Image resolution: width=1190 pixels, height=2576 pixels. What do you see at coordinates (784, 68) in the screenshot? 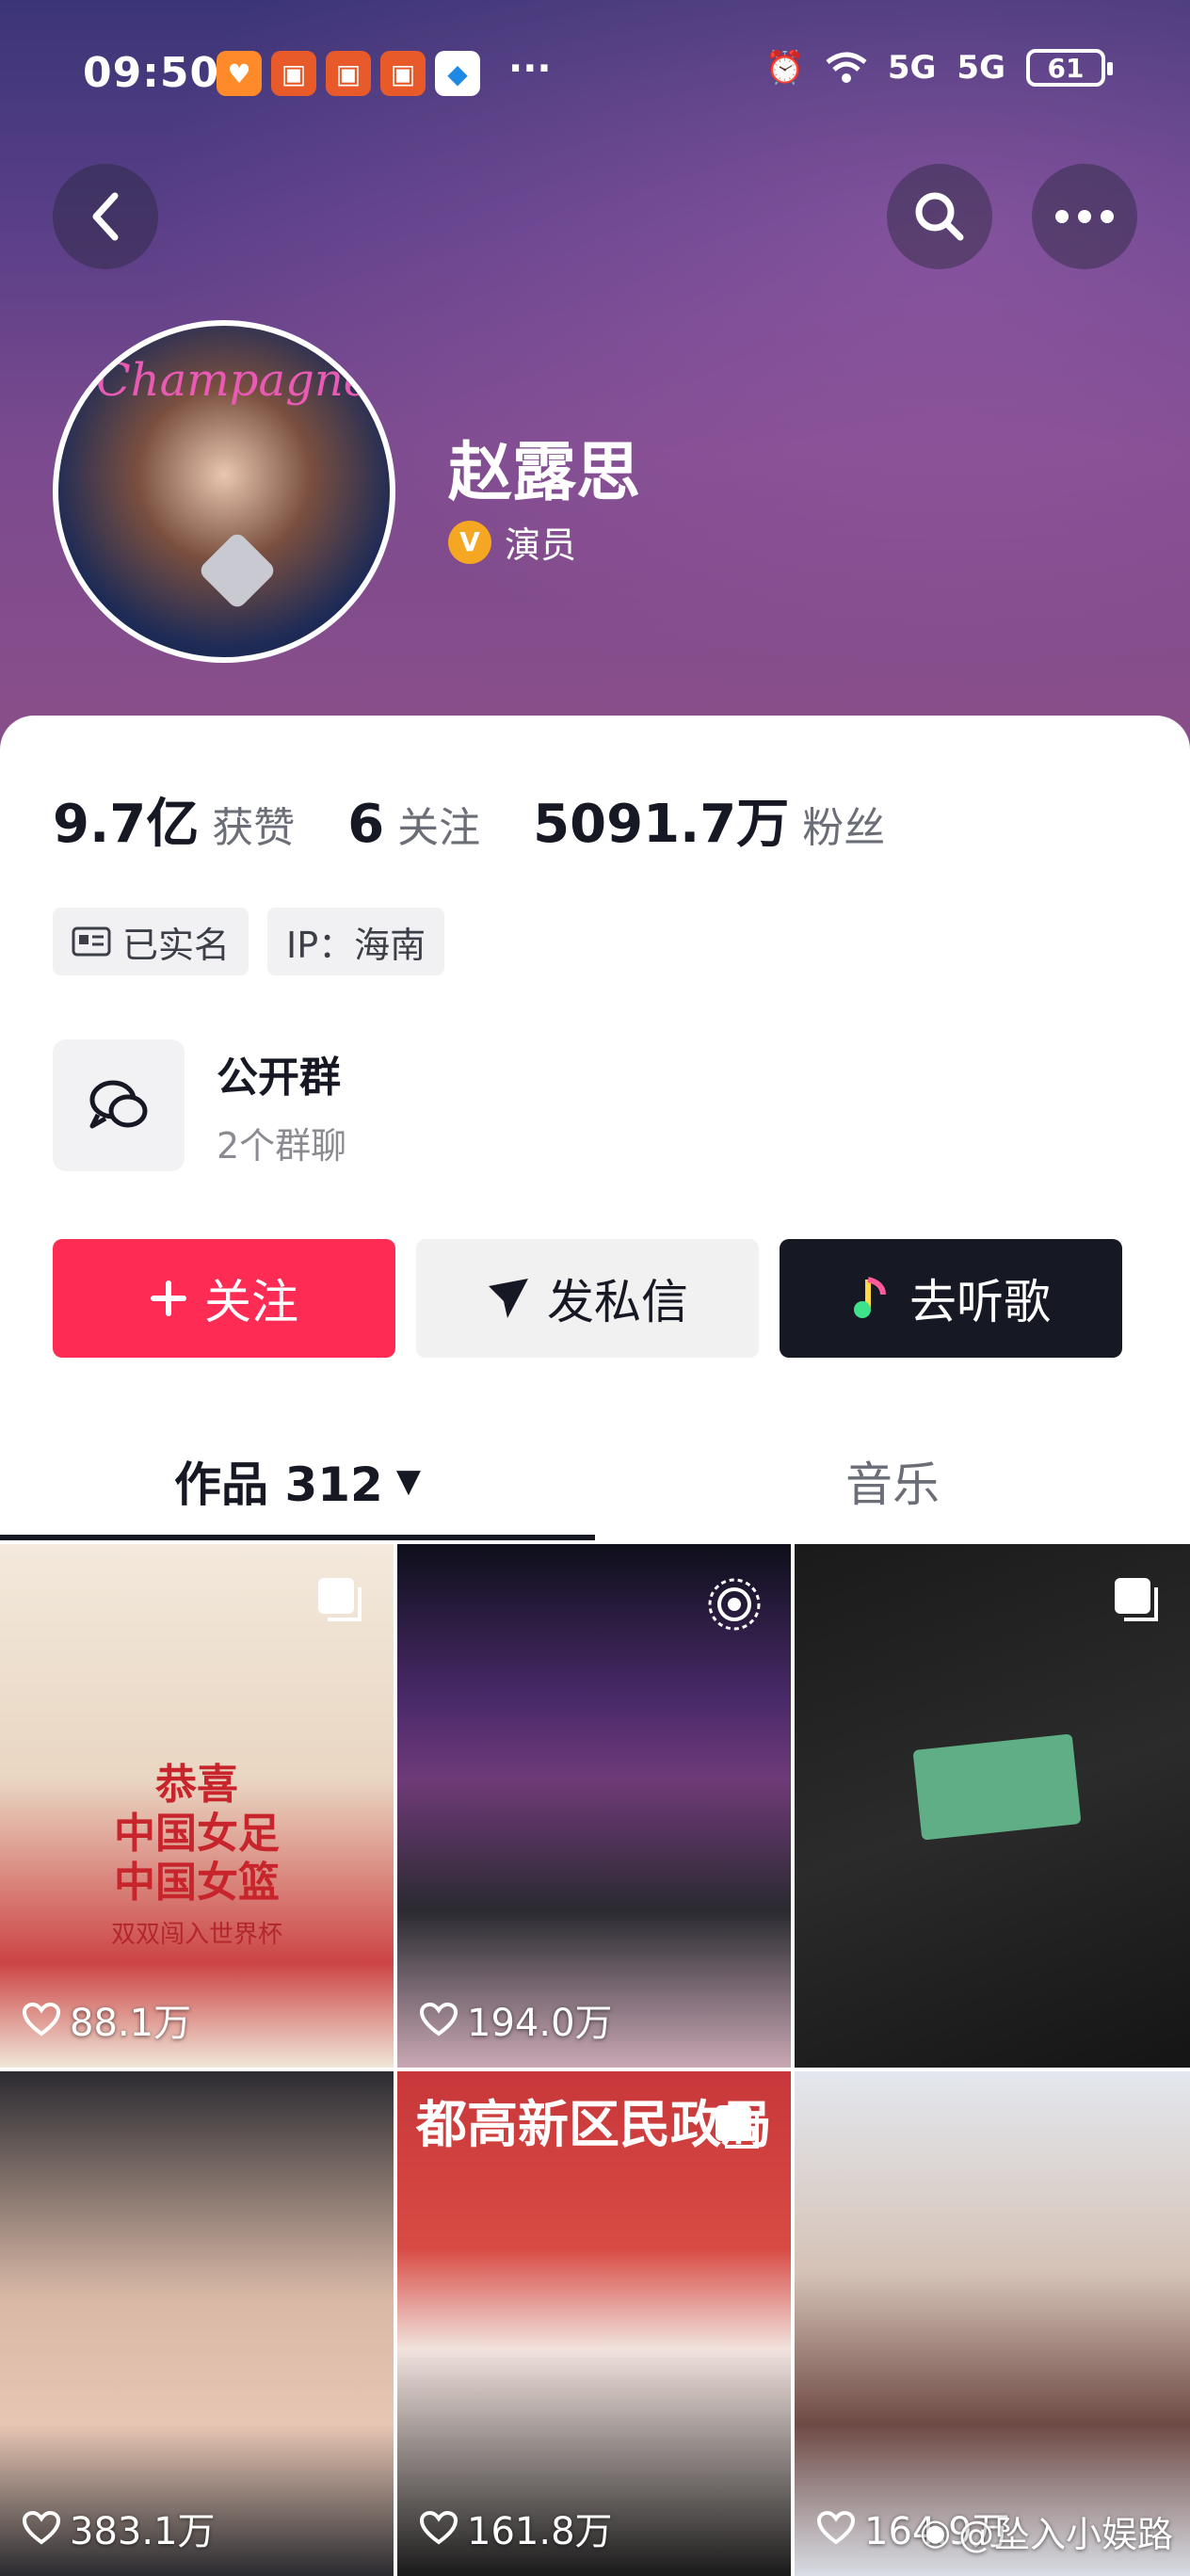
I see `alarm-icon: ⏰` at bounding box center [784, 68].